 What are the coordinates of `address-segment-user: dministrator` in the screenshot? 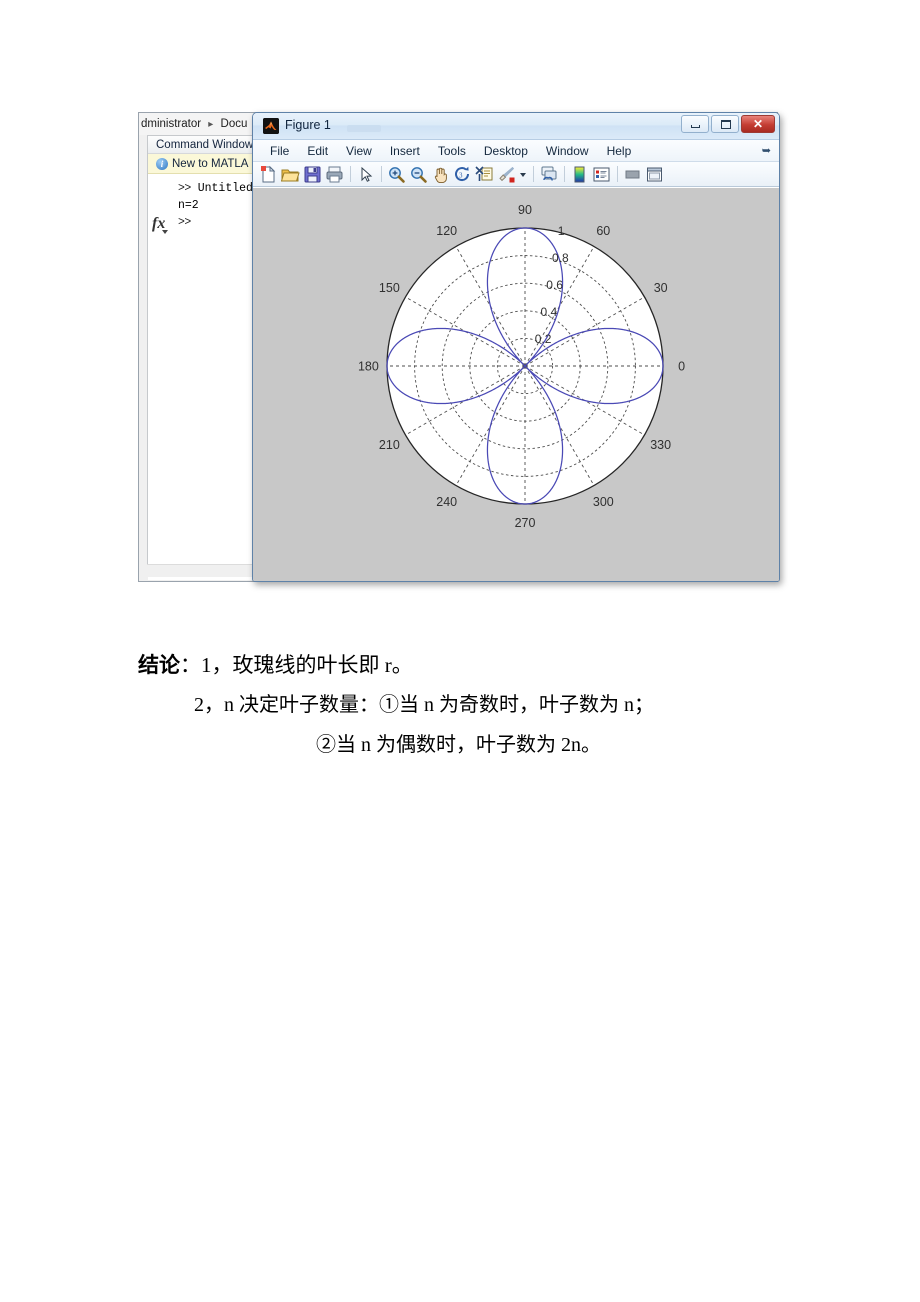 It's located at (171, 124).